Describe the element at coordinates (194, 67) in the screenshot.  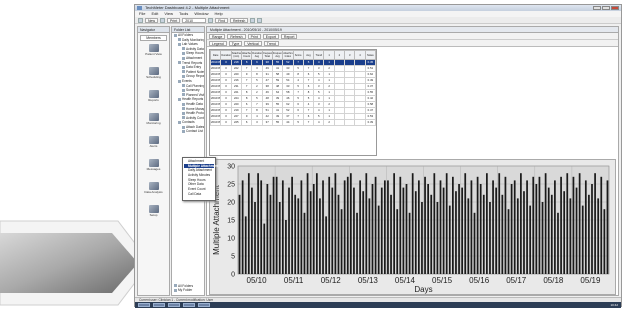
I see `tree-row-label: Data Entry` at that location.